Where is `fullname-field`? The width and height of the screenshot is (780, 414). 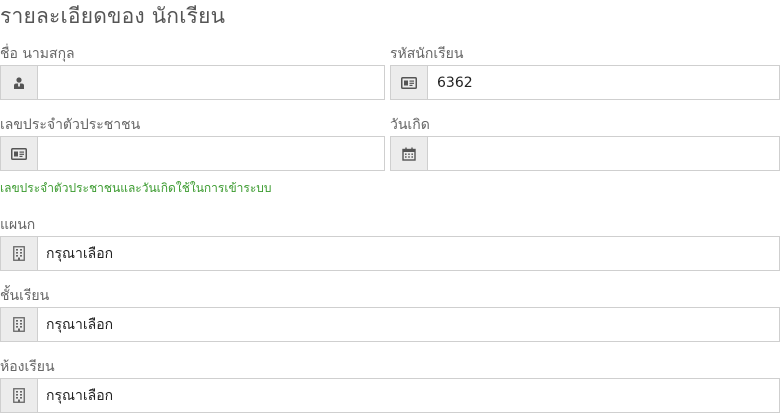 fullname-field is located at coordinates (192, 82).